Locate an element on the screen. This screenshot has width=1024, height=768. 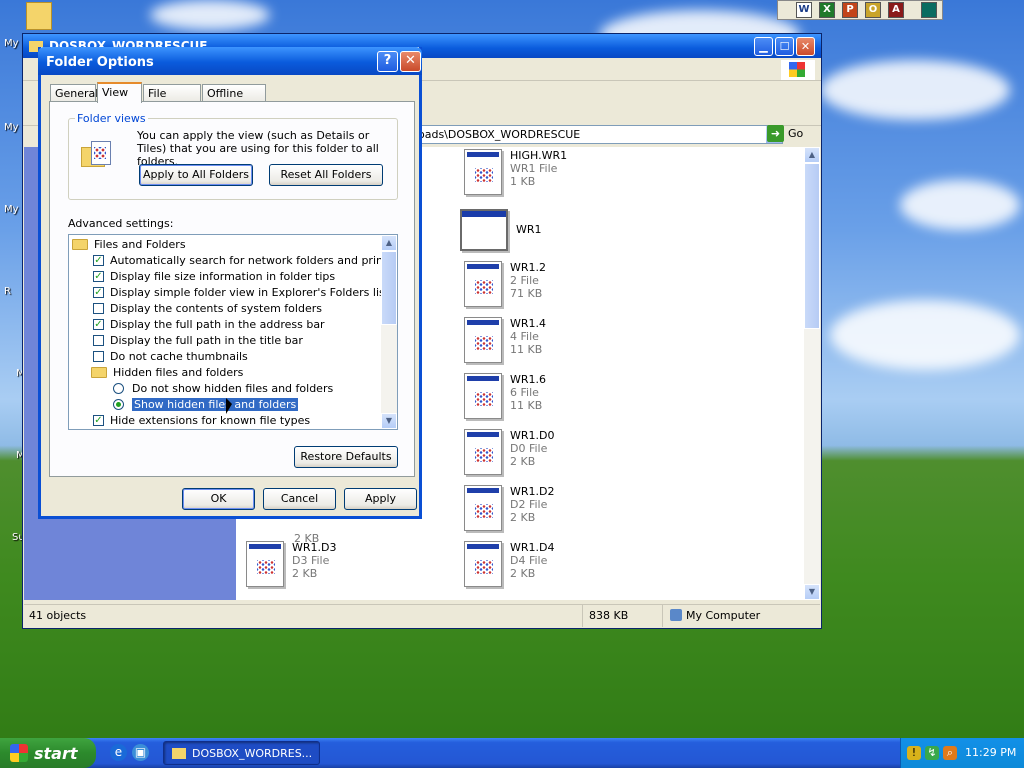
go-button: ➜ Go is located at coordinates (785, 133).